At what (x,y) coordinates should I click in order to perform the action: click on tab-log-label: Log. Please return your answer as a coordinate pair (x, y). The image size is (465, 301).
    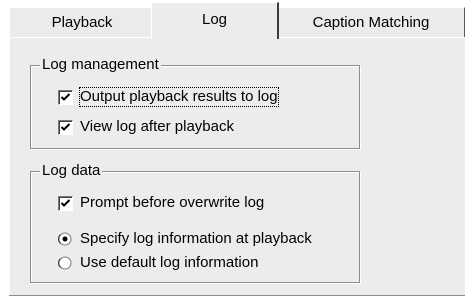
    Looking at the image, I should click on (214, 19).